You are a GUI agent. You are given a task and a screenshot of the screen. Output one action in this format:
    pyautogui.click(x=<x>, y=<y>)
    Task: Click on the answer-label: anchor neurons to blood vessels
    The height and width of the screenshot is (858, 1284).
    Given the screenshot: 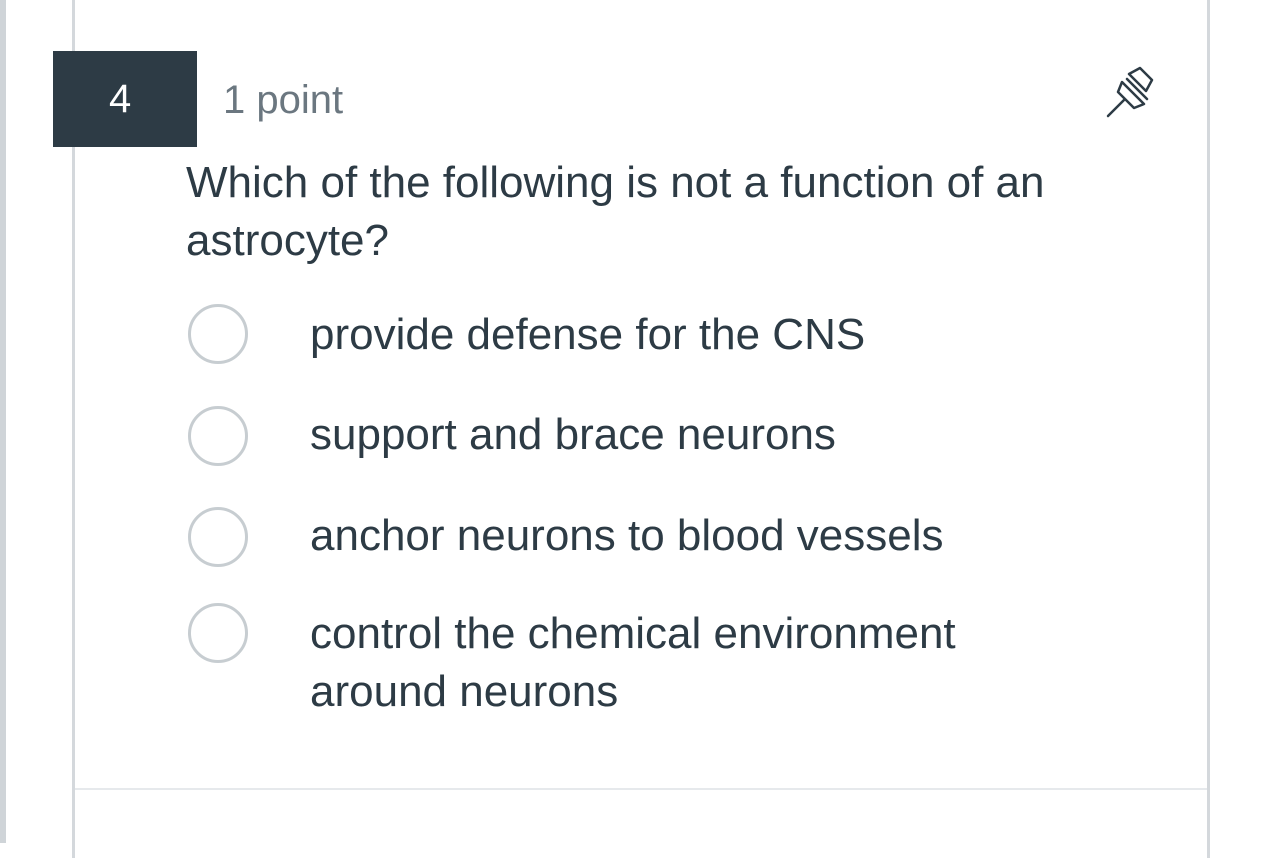 What is the action you would take?
    pyautogui.click(x=690, y=536)
    